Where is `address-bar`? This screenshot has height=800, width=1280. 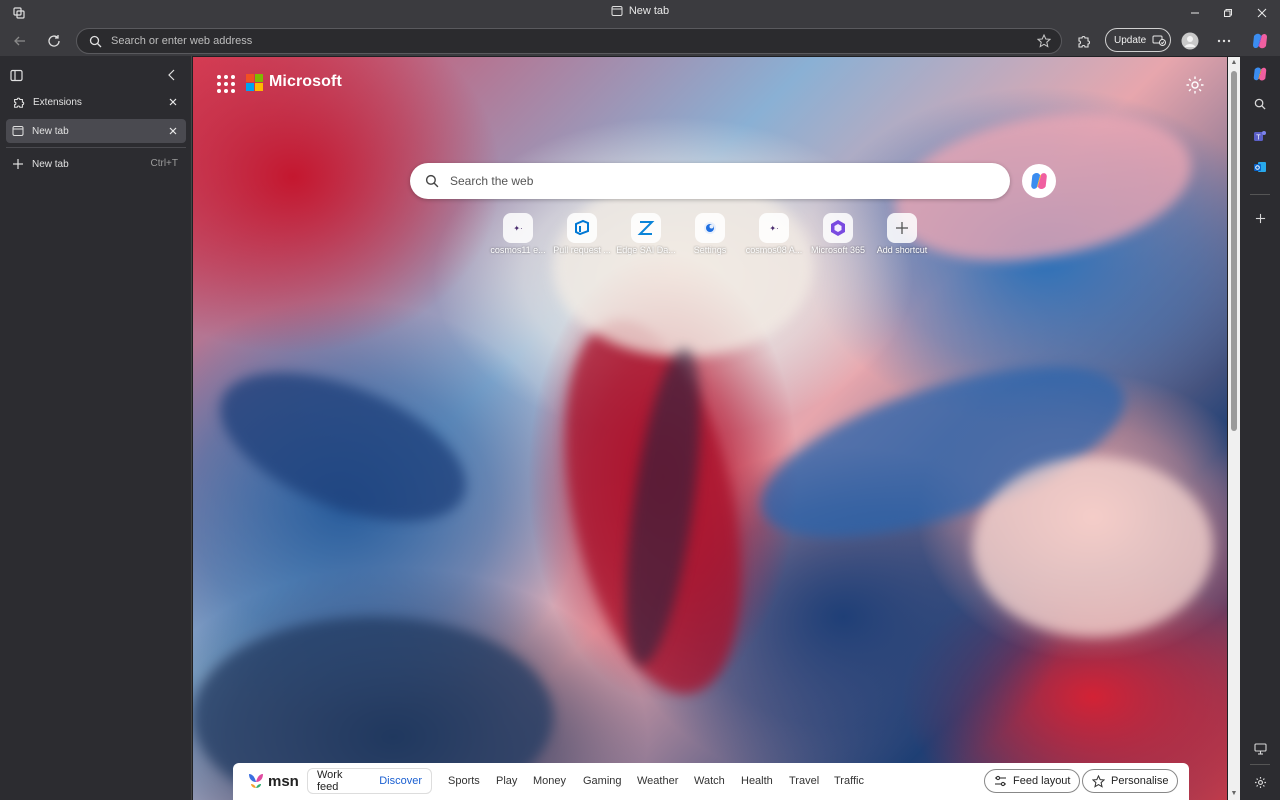 address-bar is located at coordinates (569, 41).